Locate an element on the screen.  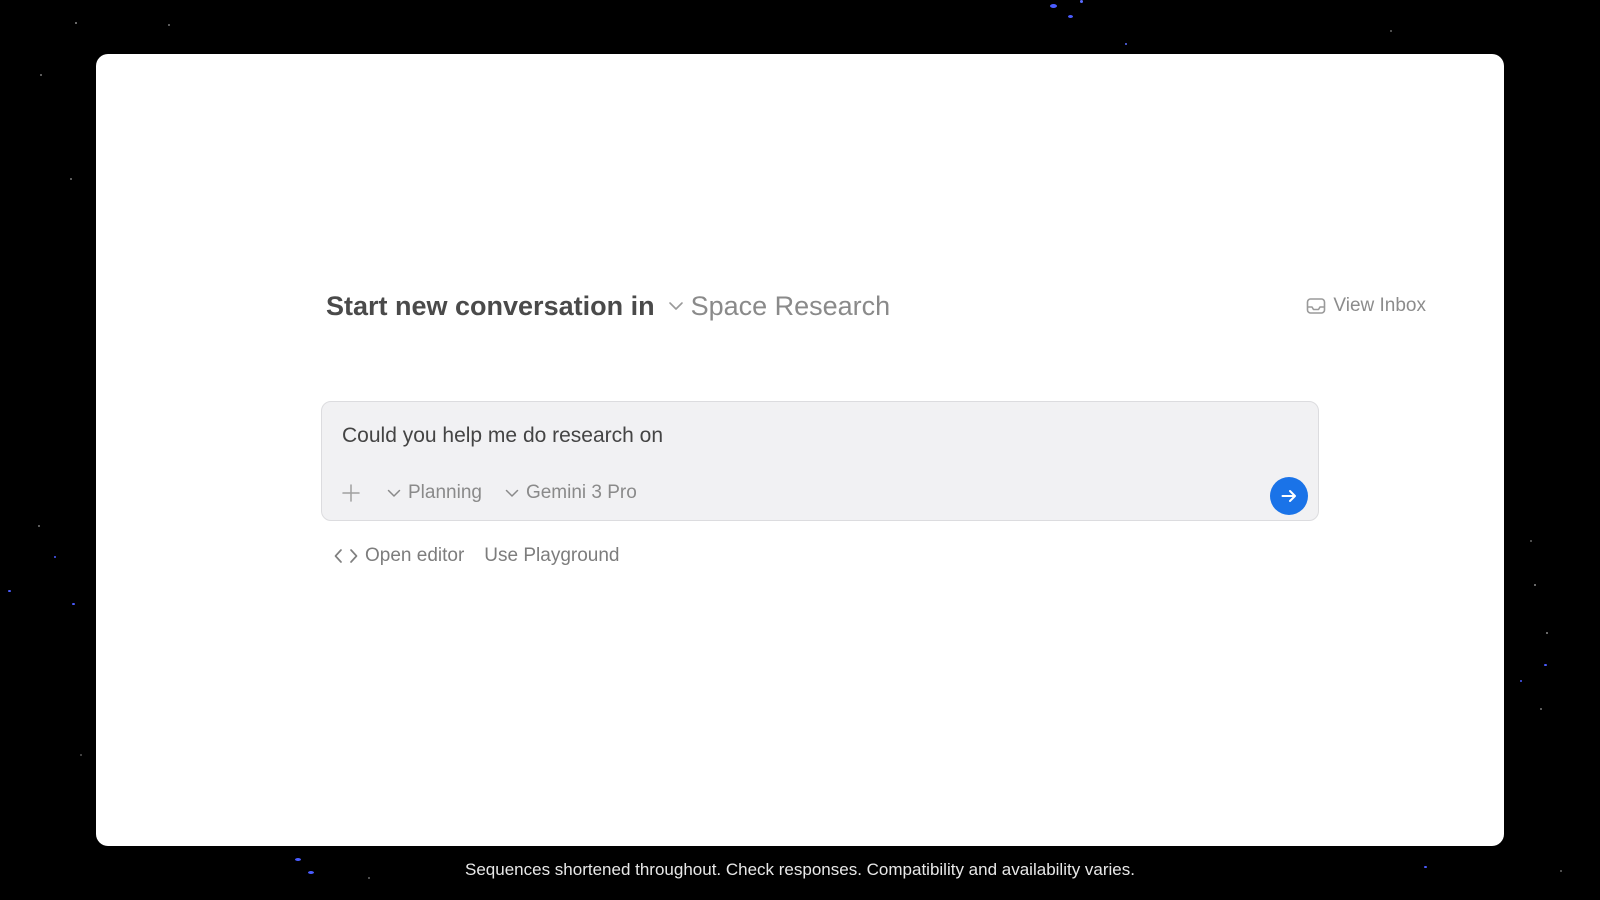
secondary-actions: Open editor Use Playground is located at coordinates (486, 556).